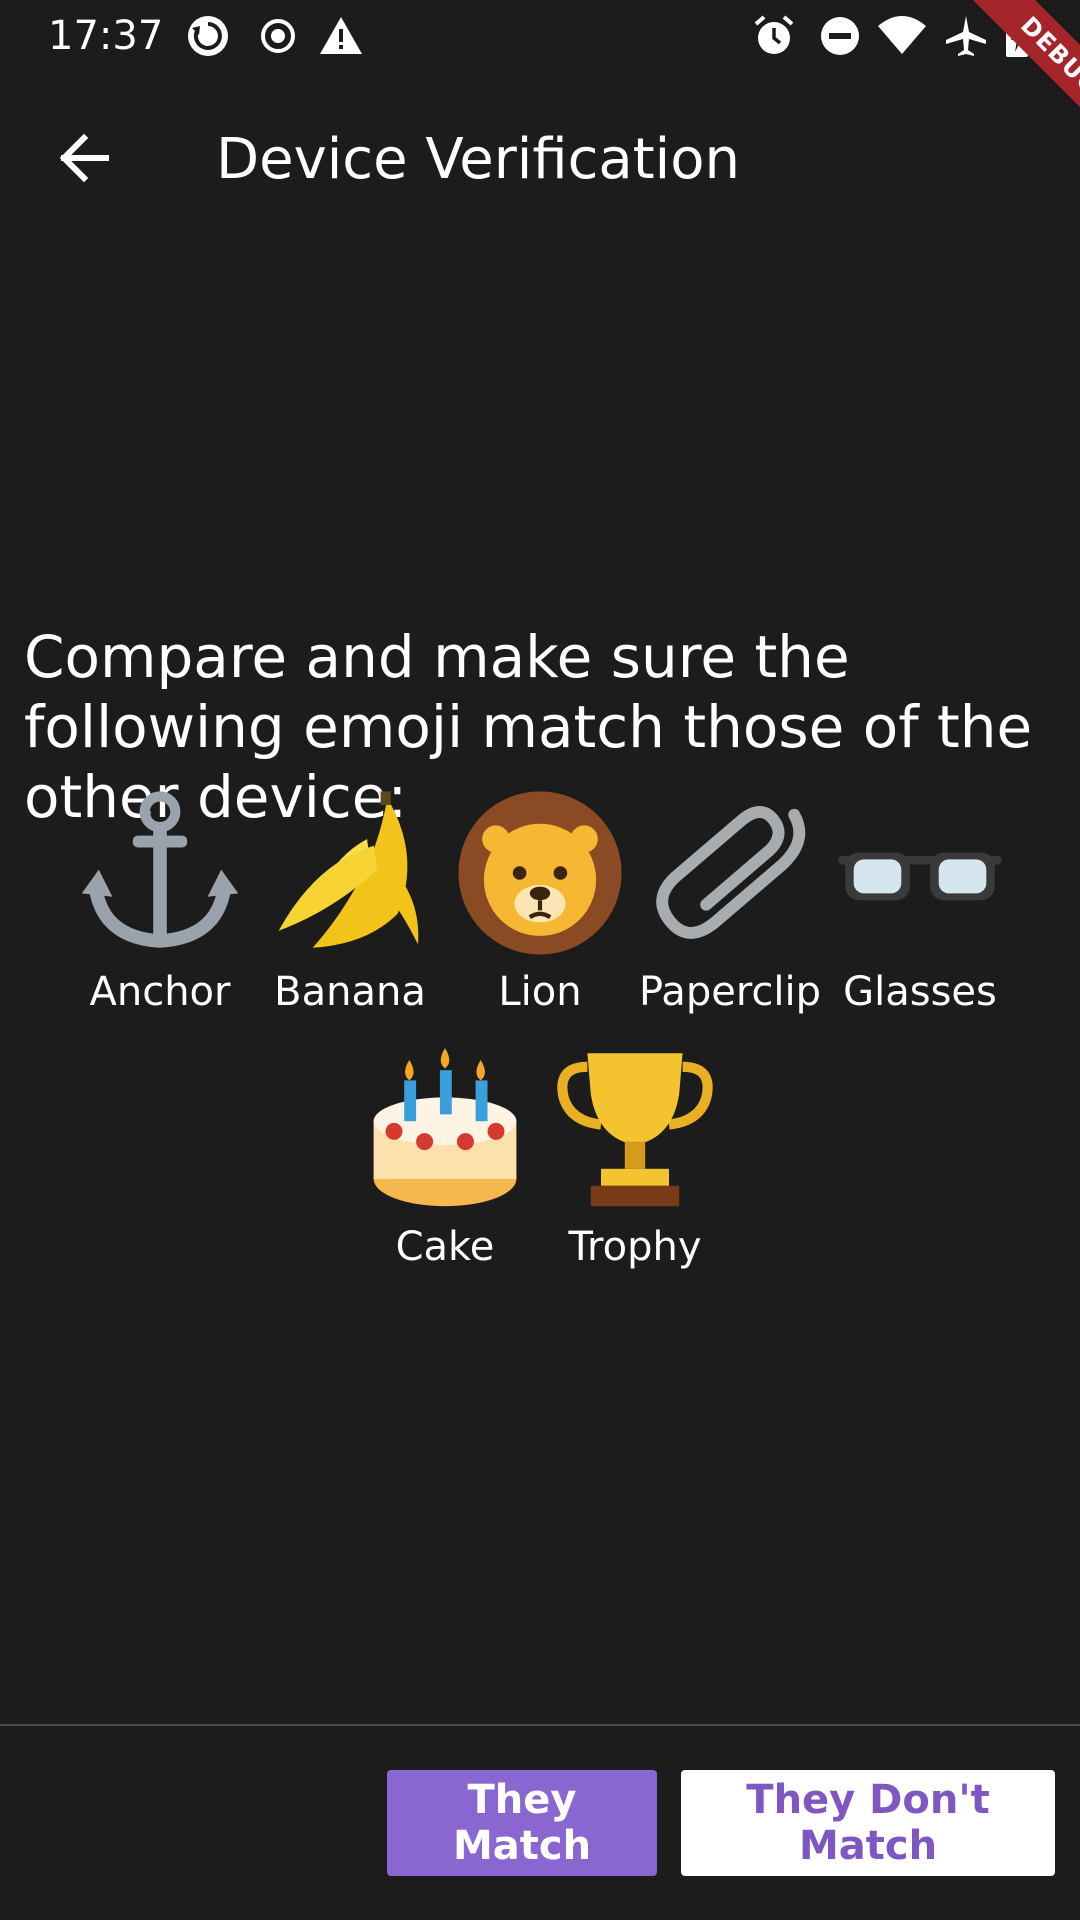  I want to click on warning-icon, so click(341, 35).